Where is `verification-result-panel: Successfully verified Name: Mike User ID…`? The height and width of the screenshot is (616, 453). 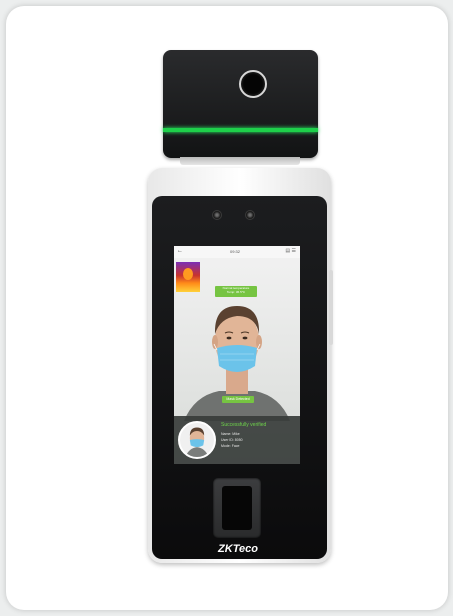
verification-result-panel: Successfully verified Name: Mike User ID… is located at coordinates (237, 440).